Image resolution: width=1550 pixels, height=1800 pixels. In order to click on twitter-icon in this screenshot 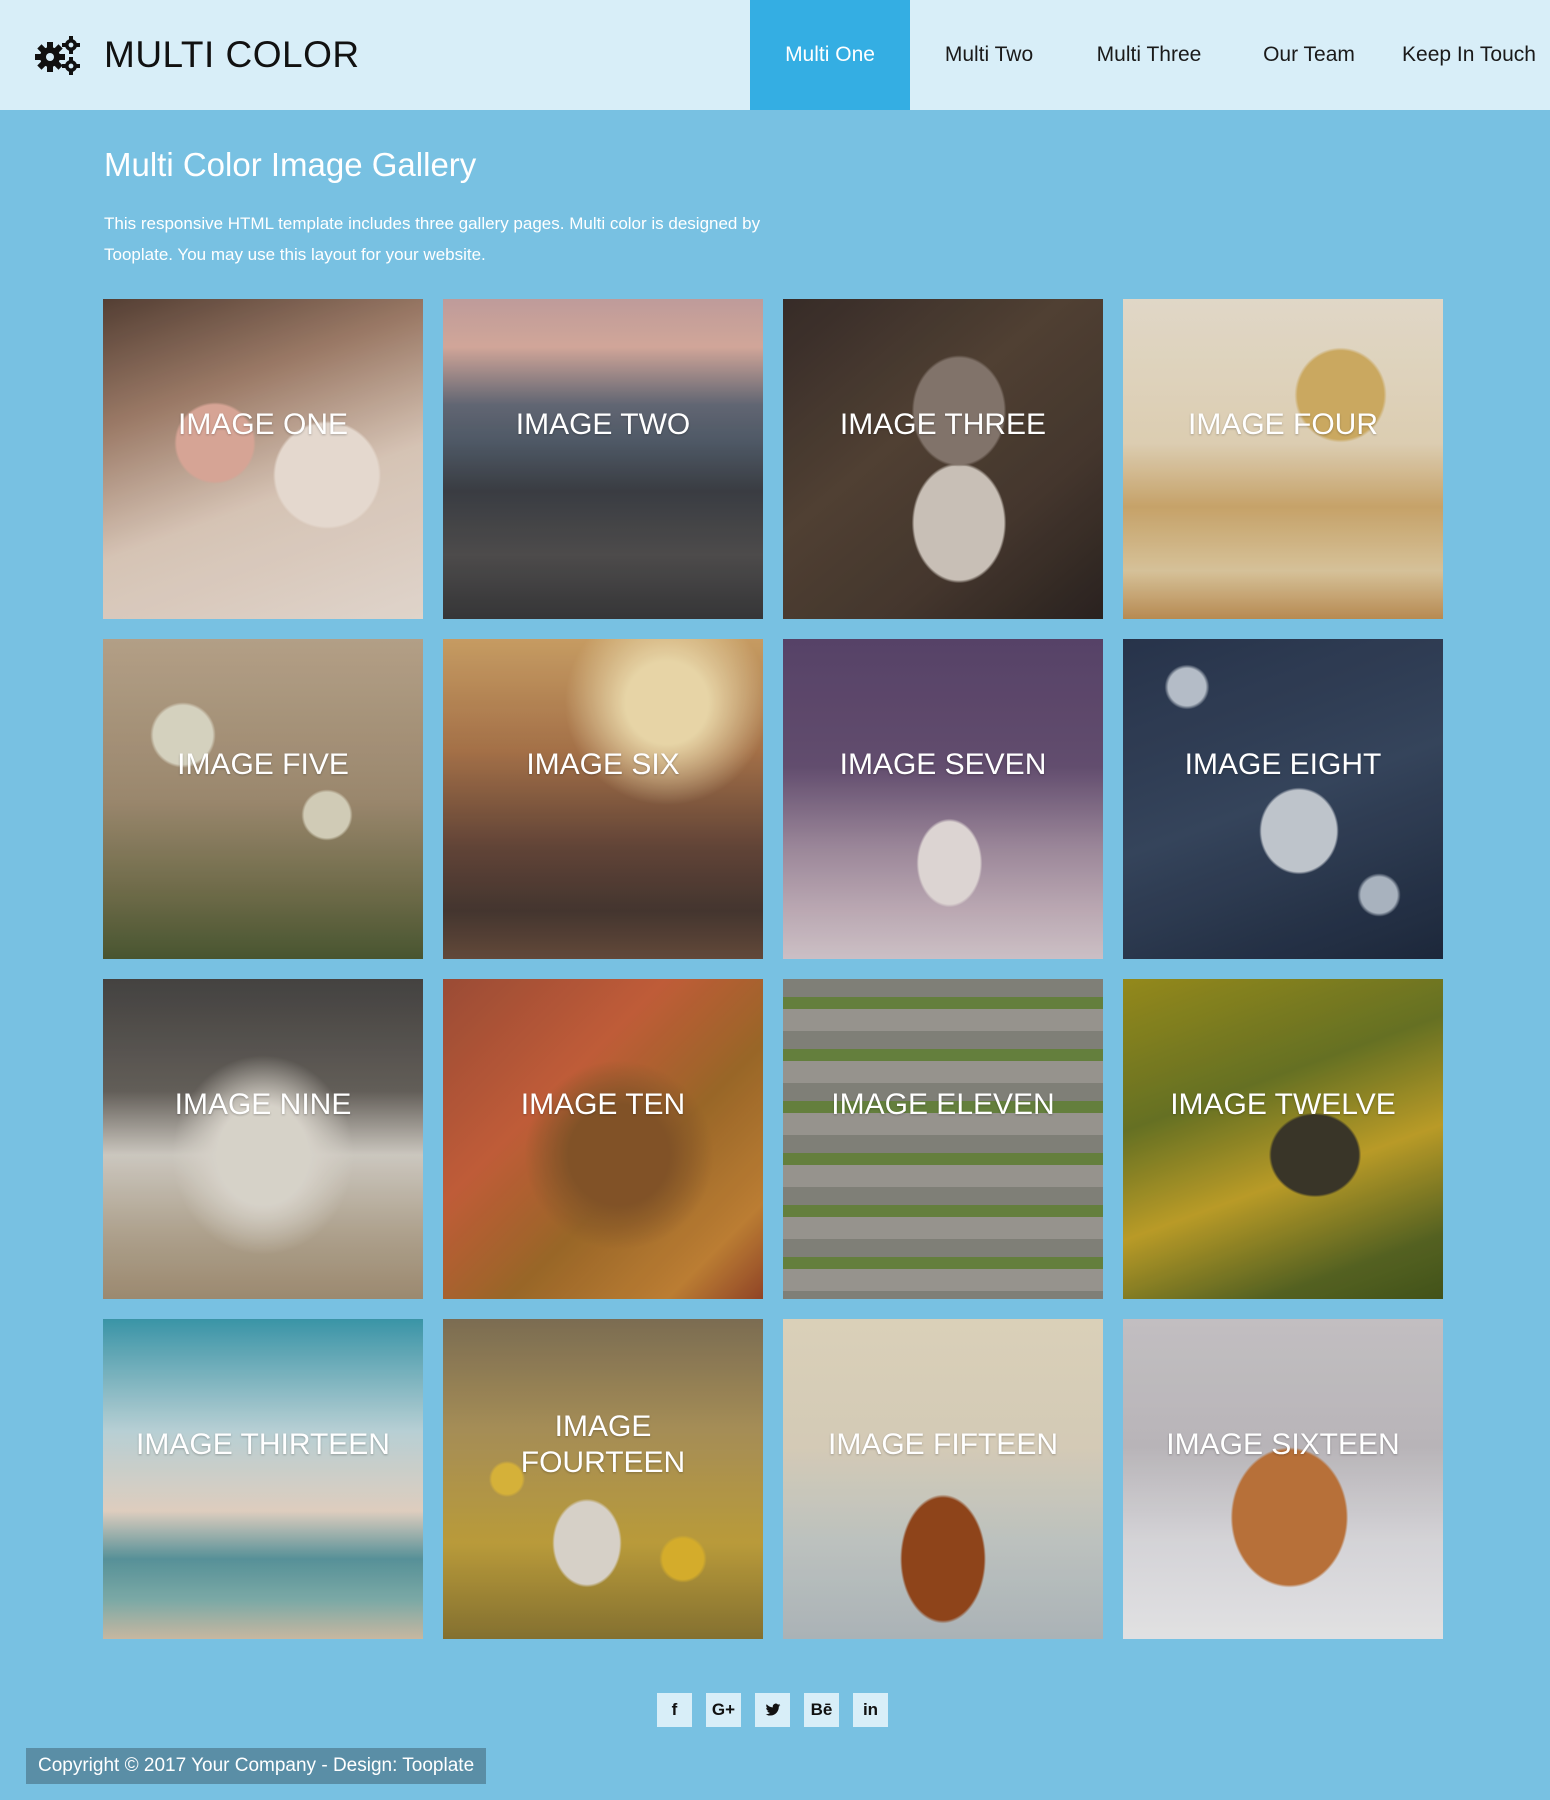, I will do `click(772, 1710)`.